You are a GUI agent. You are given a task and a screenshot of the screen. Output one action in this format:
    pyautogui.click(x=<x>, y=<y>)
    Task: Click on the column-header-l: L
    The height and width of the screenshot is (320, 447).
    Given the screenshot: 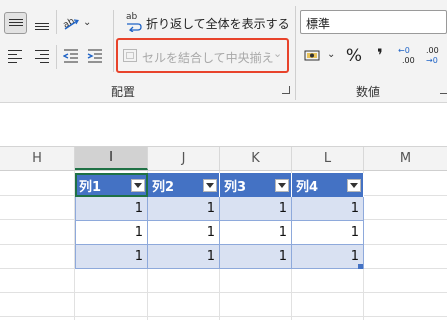 What is the action you would take?
    pyautogui.click(x=328, y=158)
    